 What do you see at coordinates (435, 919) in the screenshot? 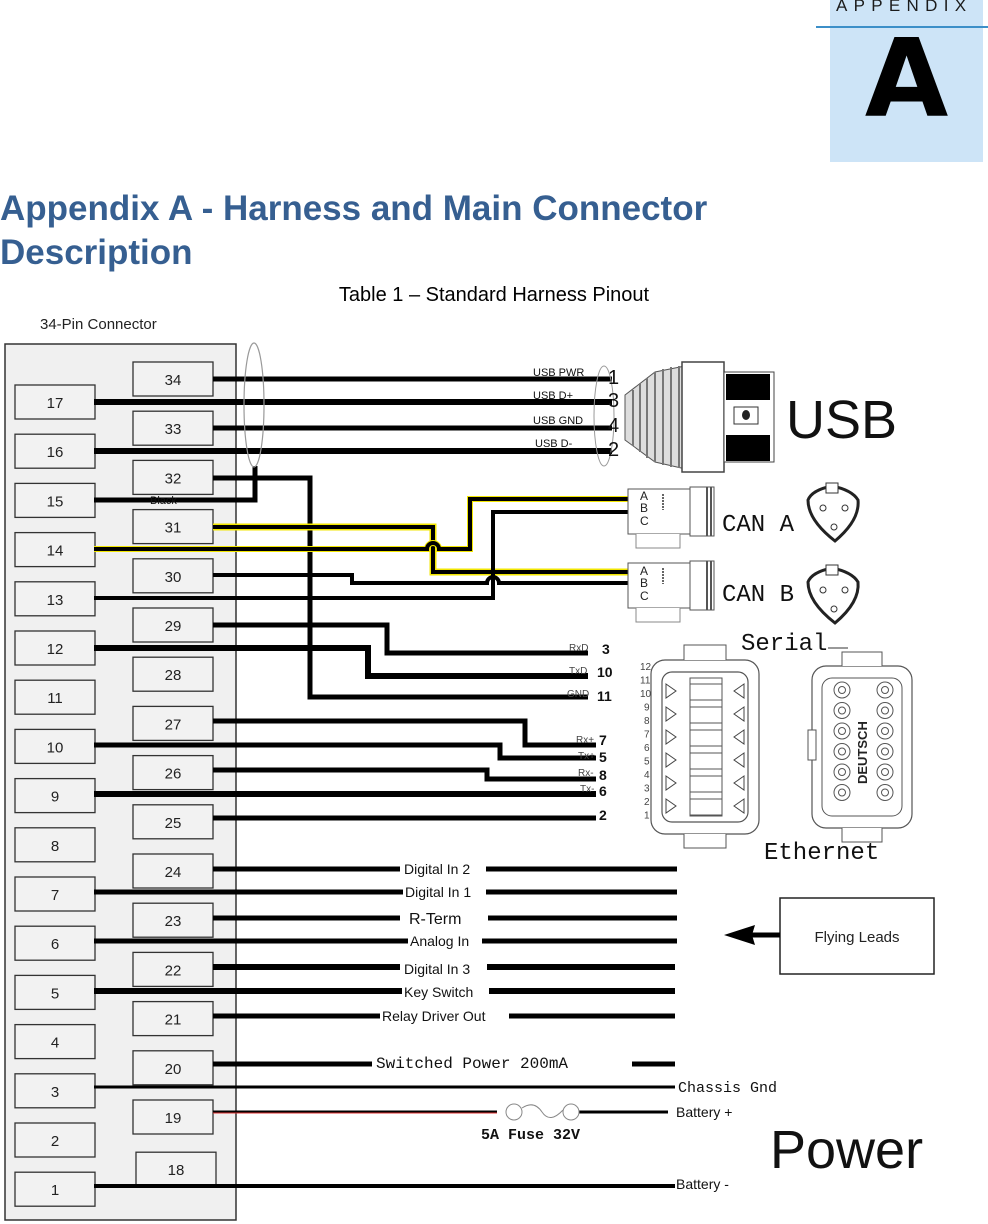
I see `r-term-label: R-Term` at bounding box center [435, 919].